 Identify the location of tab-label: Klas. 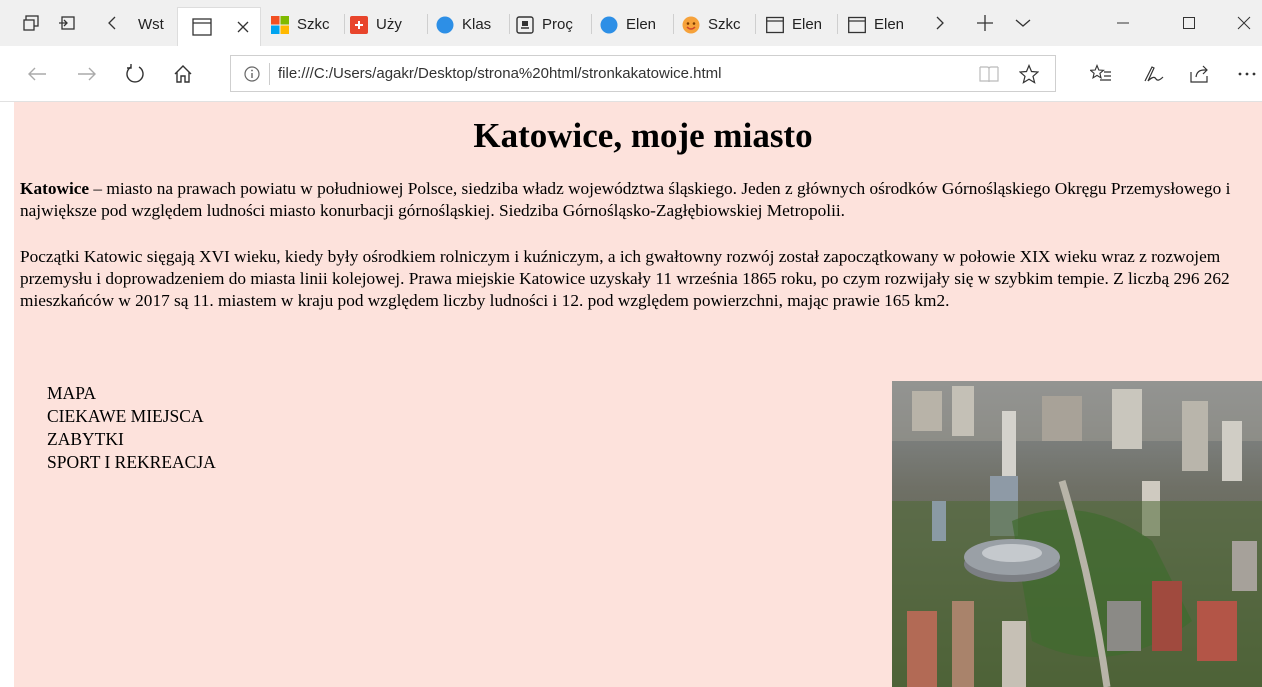
(477, 24).